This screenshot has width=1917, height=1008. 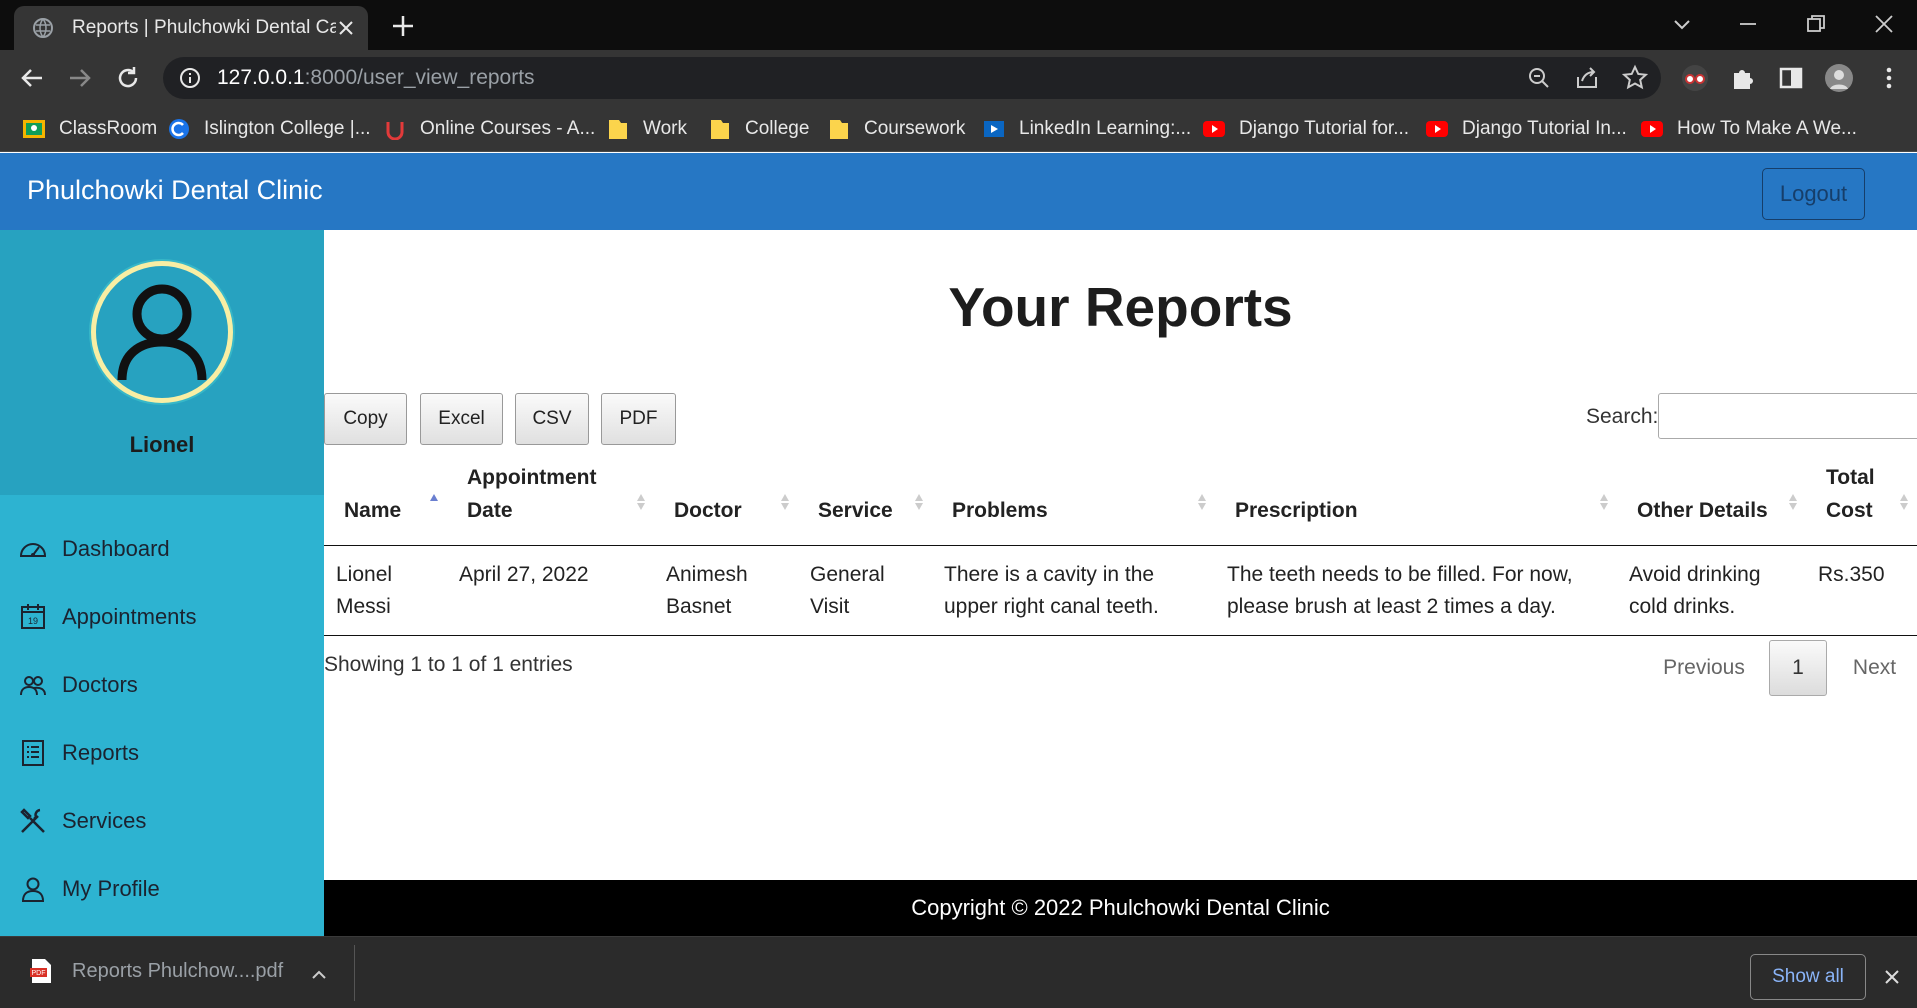 What do you see at coordinates (80, 78) in the screenshot?
I see `forward-icon` at bounding box center [80, 78].